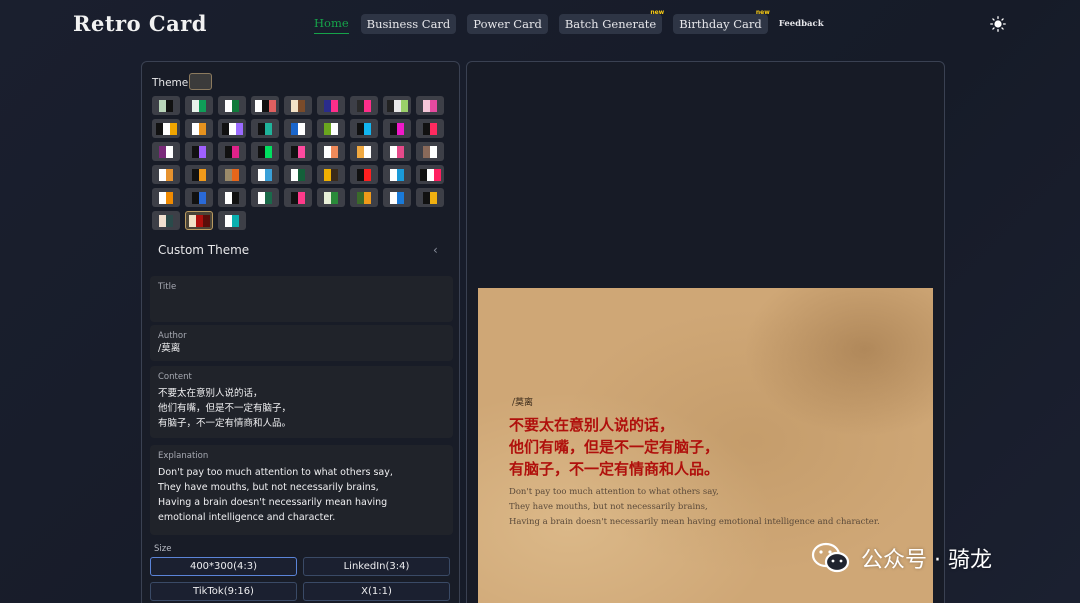  Describe the element at coordinates (435, 250) in the screenshot. I see `chevron-left-icon: ‹` at that location.